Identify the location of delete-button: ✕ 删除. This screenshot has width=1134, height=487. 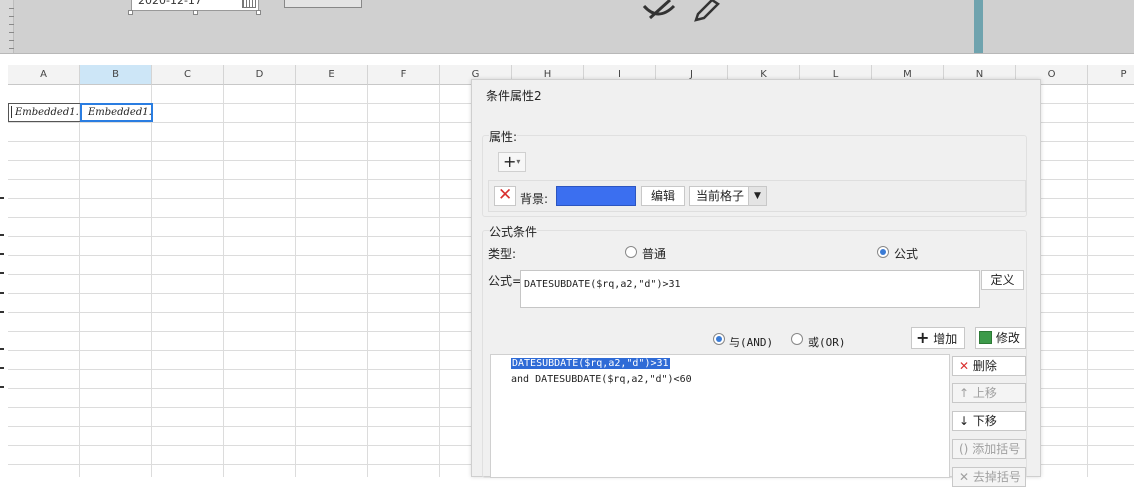
(989, 366).